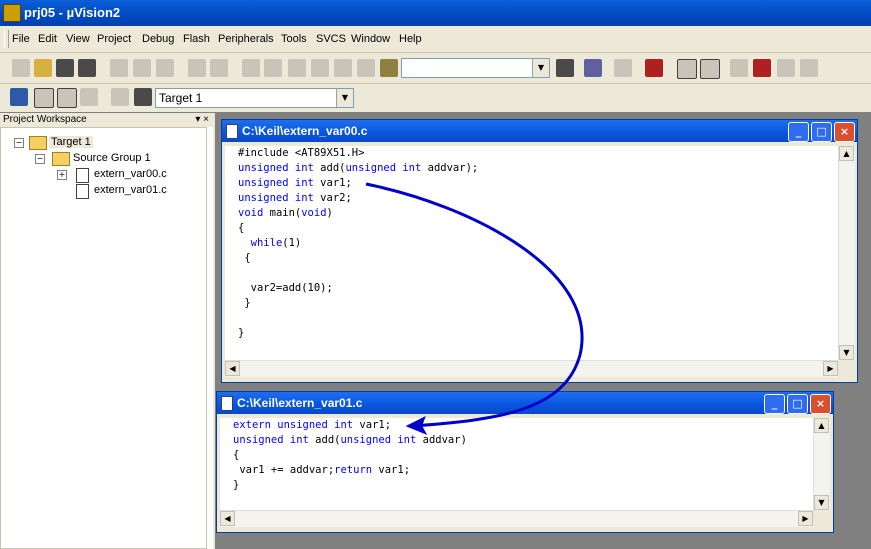  Describe the element at coordinates (474, 305) in the screenshot. I see `annotation-arrow-path` at that location.